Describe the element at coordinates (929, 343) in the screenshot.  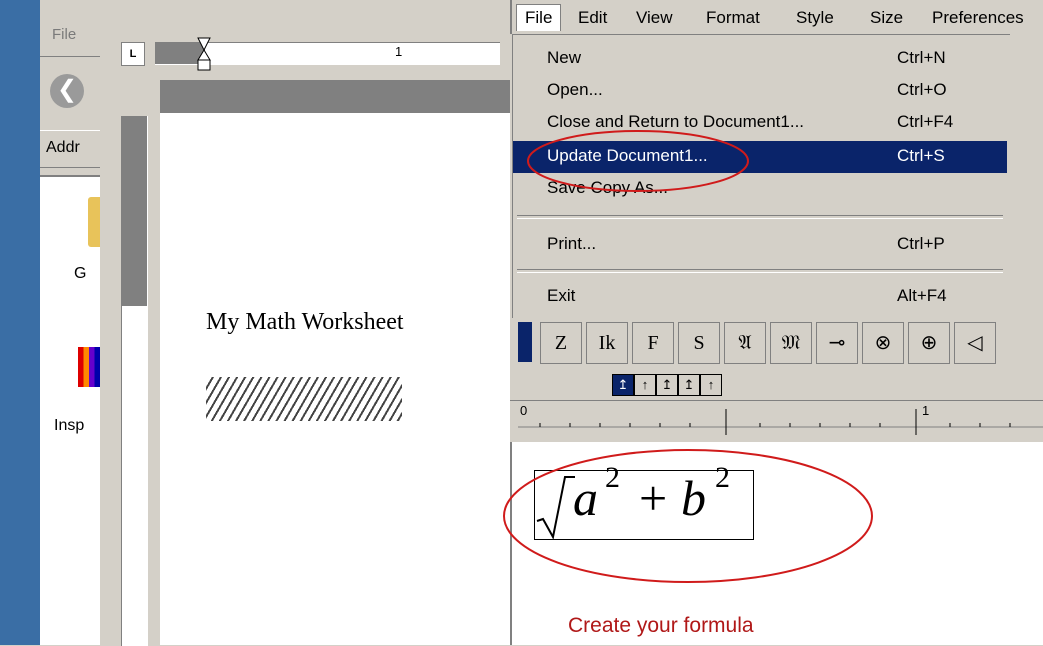
I see `symbol-oplus-button: ⊕` at that location.